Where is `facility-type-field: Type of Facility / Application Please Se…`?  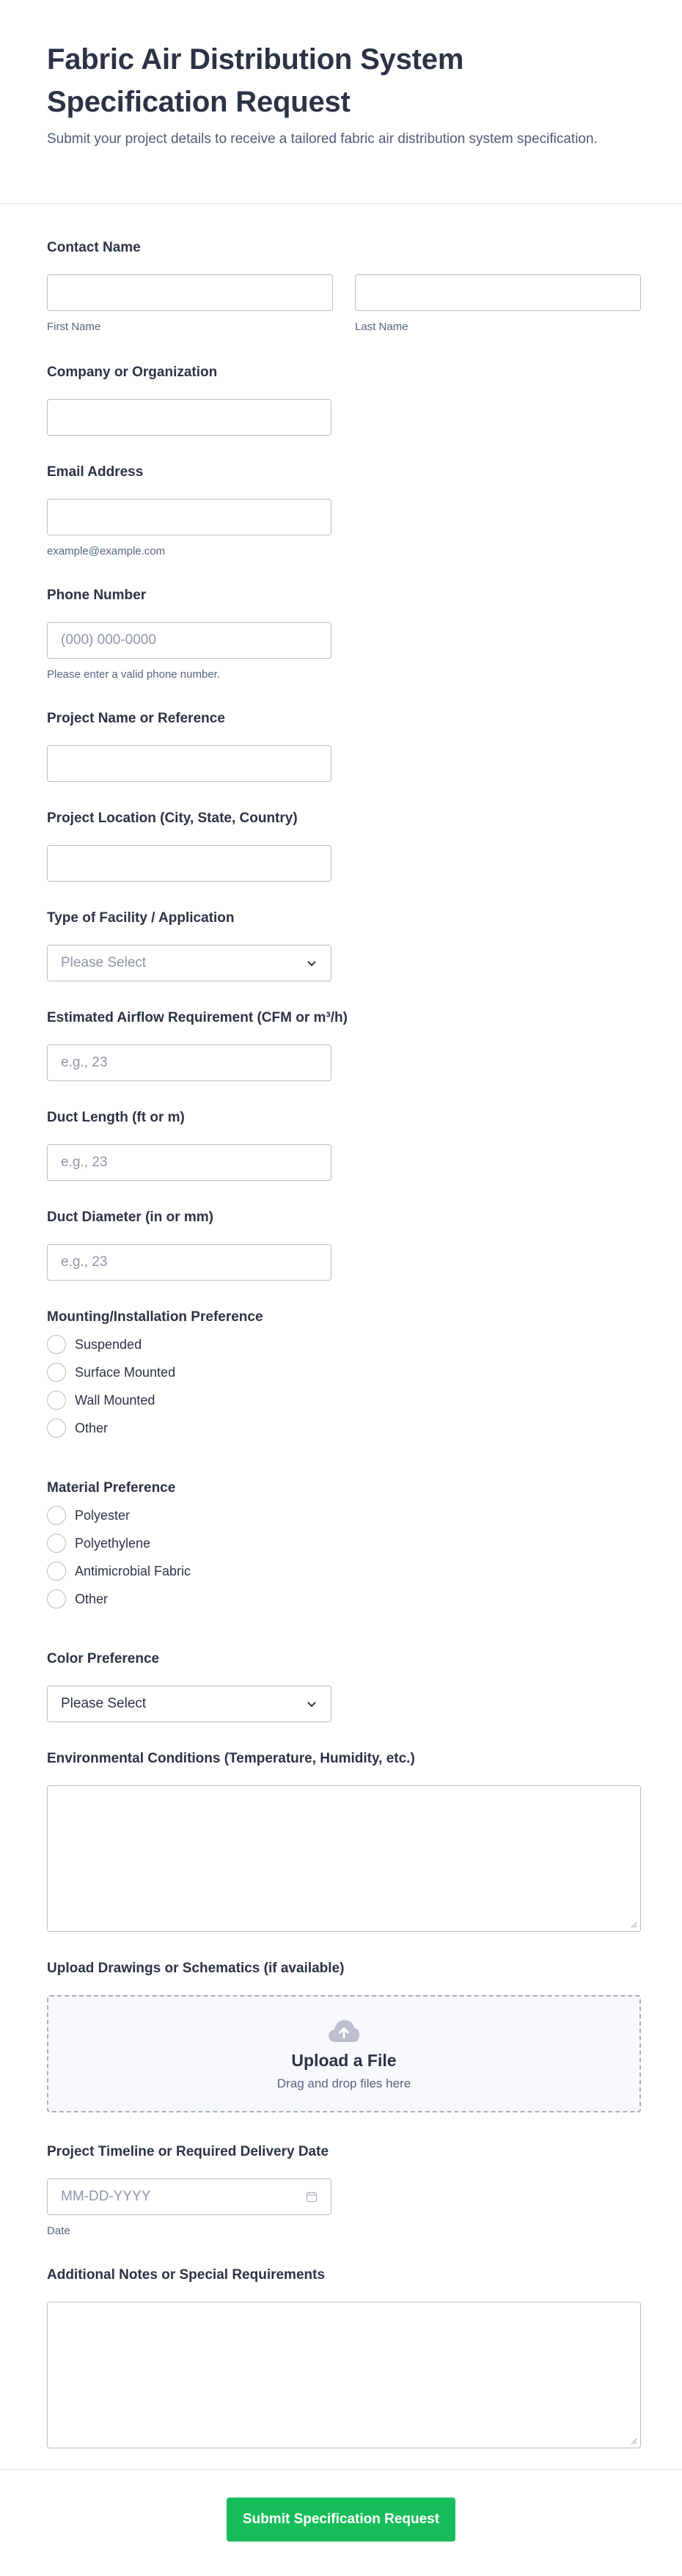
facility-type-field: Type of Facility / Application Please Se… is located at coordinates (344, 945).